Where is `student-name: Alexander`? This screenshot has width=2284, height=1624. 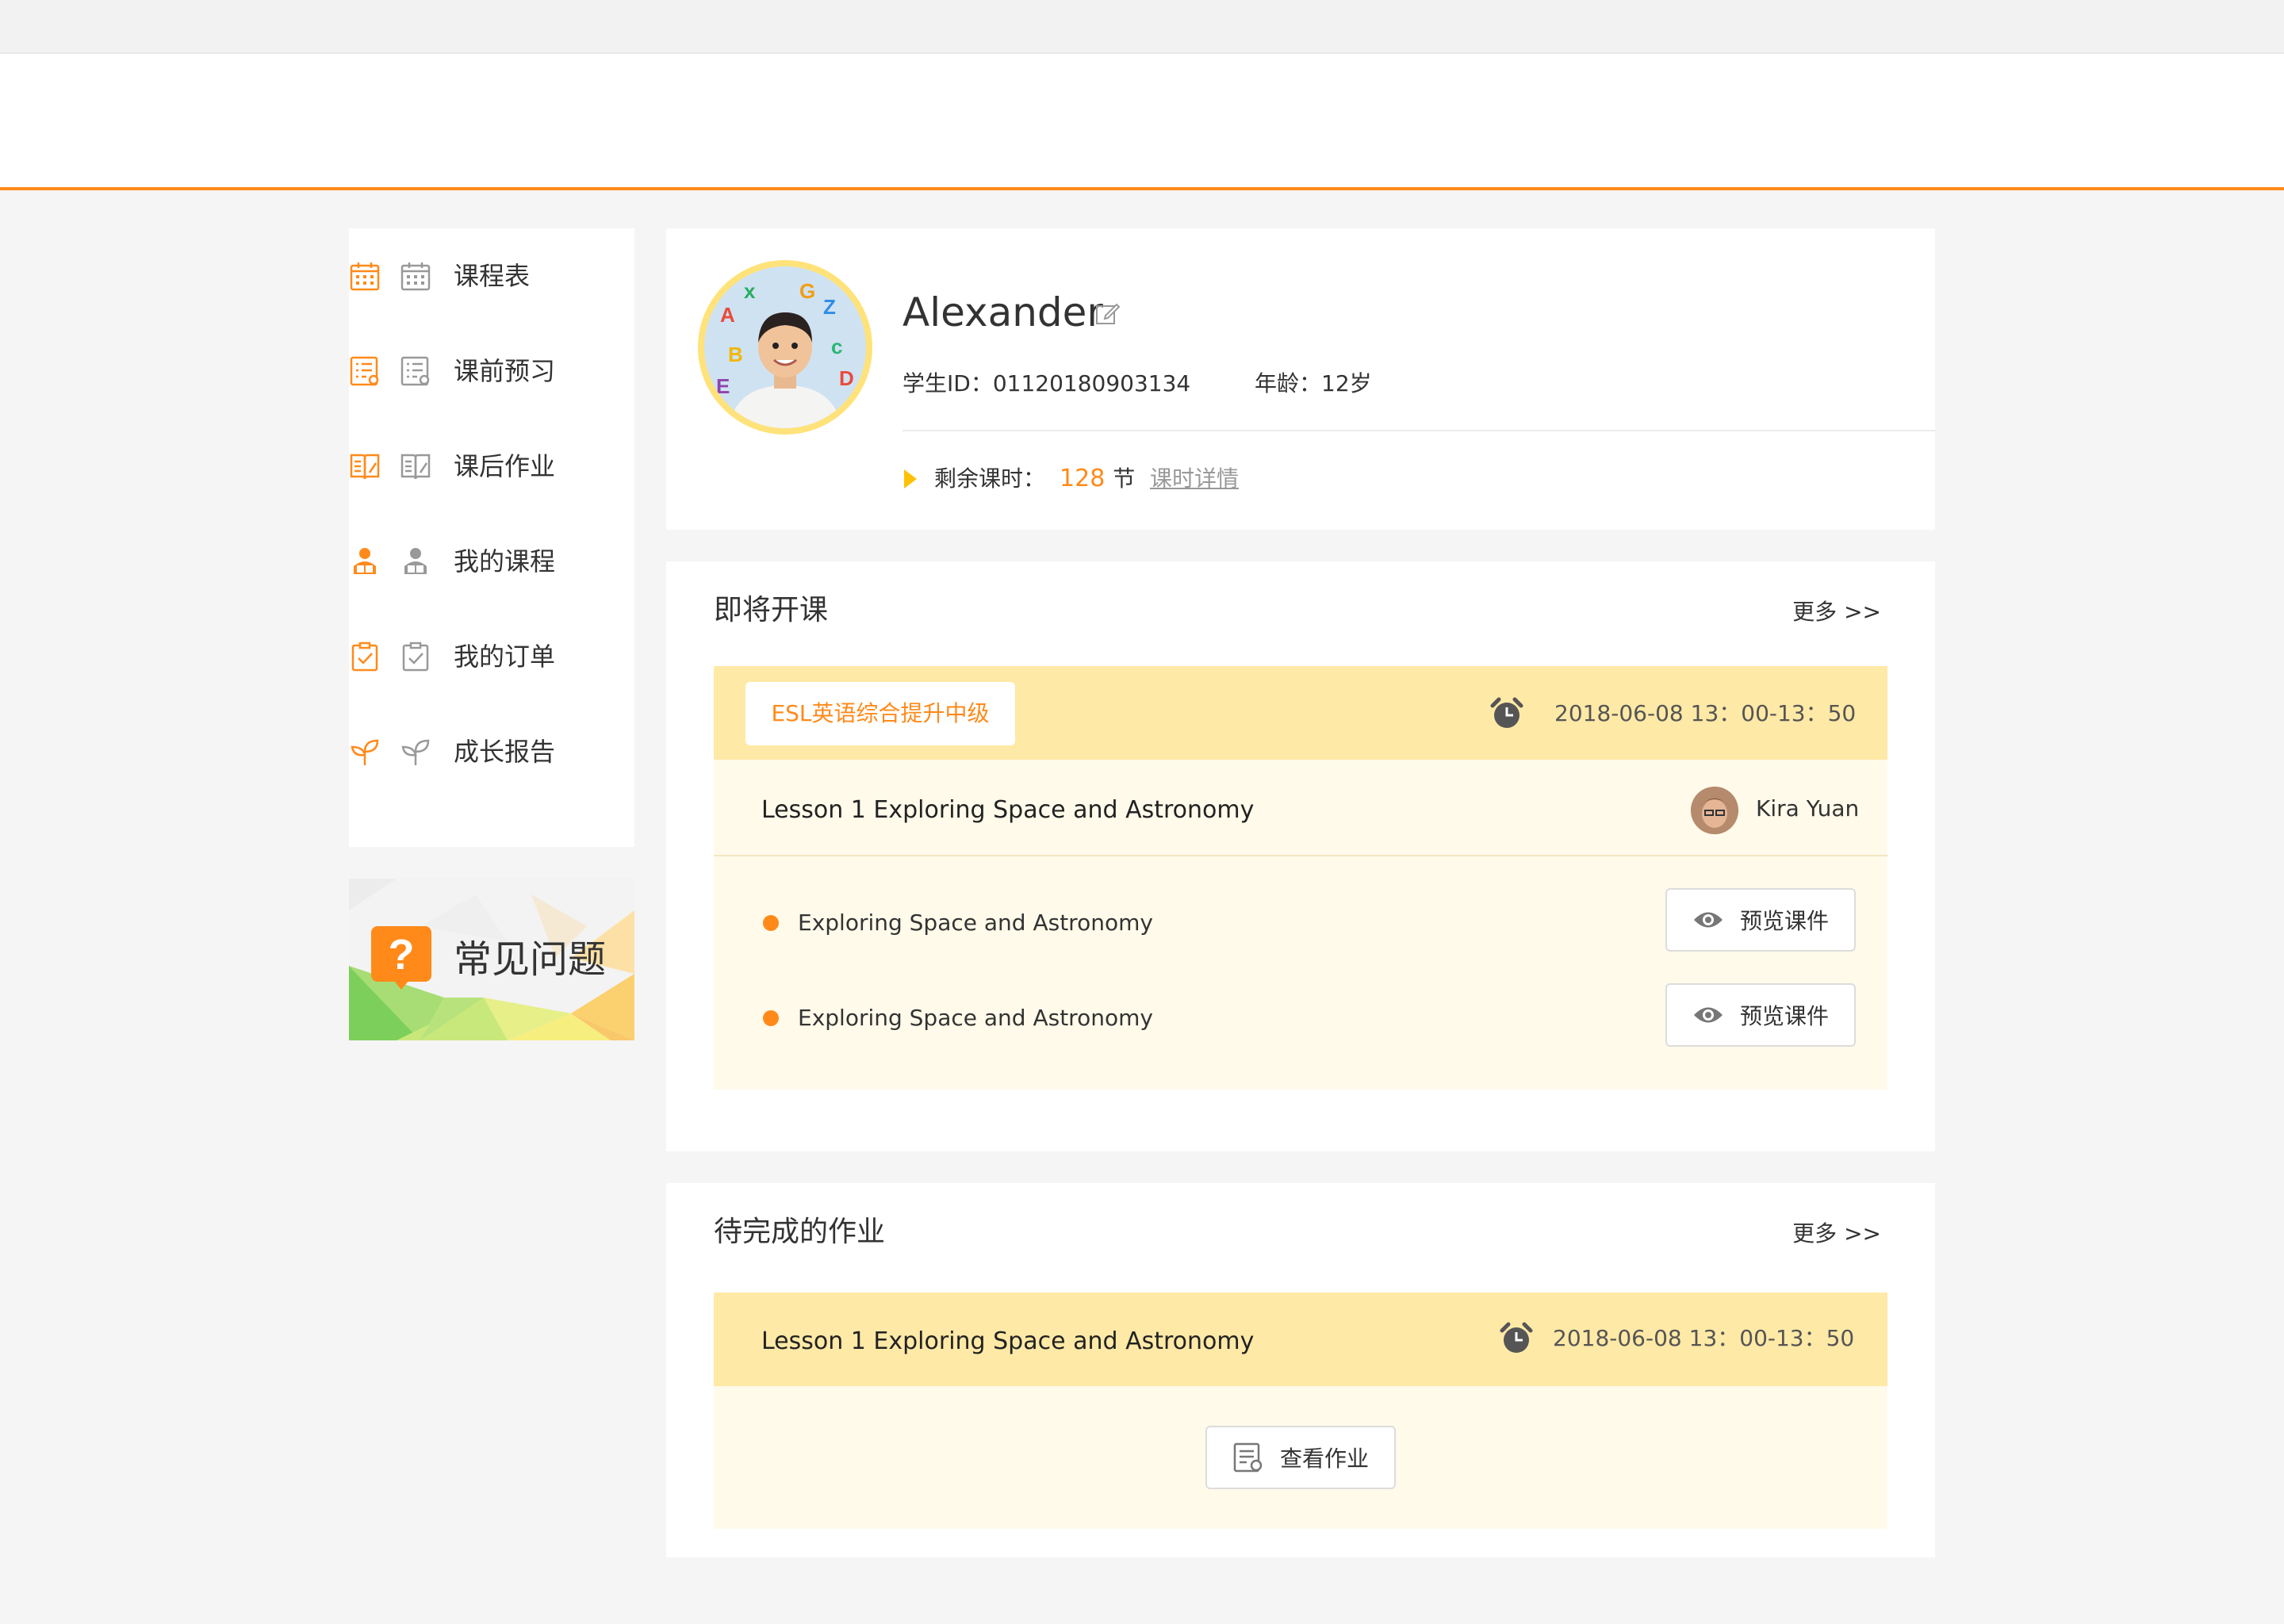 student-name: Alexander is located at coordinates (1002, 312).